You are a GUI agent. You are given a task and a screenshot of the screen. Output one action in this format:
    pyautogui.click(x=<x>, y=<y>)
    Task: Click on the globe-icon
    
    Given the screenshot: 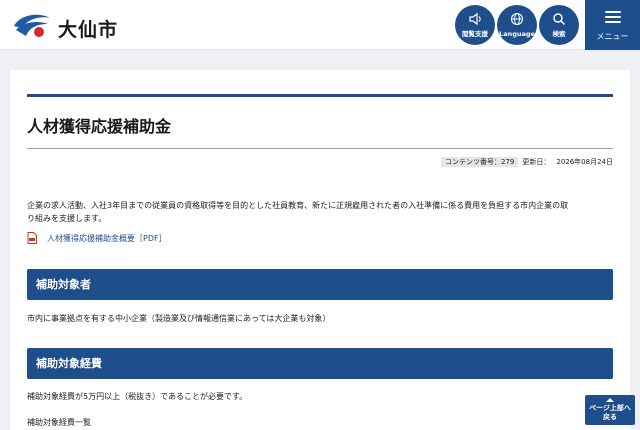 What is the action you would take?
    pyautogui.click(x=517, y=19)
    